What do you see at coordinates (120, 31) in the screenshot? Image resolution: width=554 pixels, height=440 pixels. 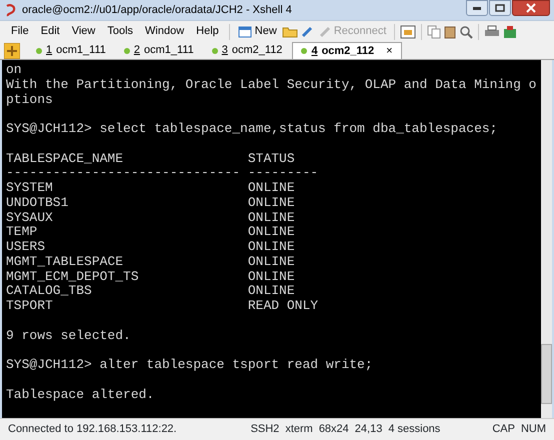 I see `menu-item: Tools` at bounding box center [120, 31].